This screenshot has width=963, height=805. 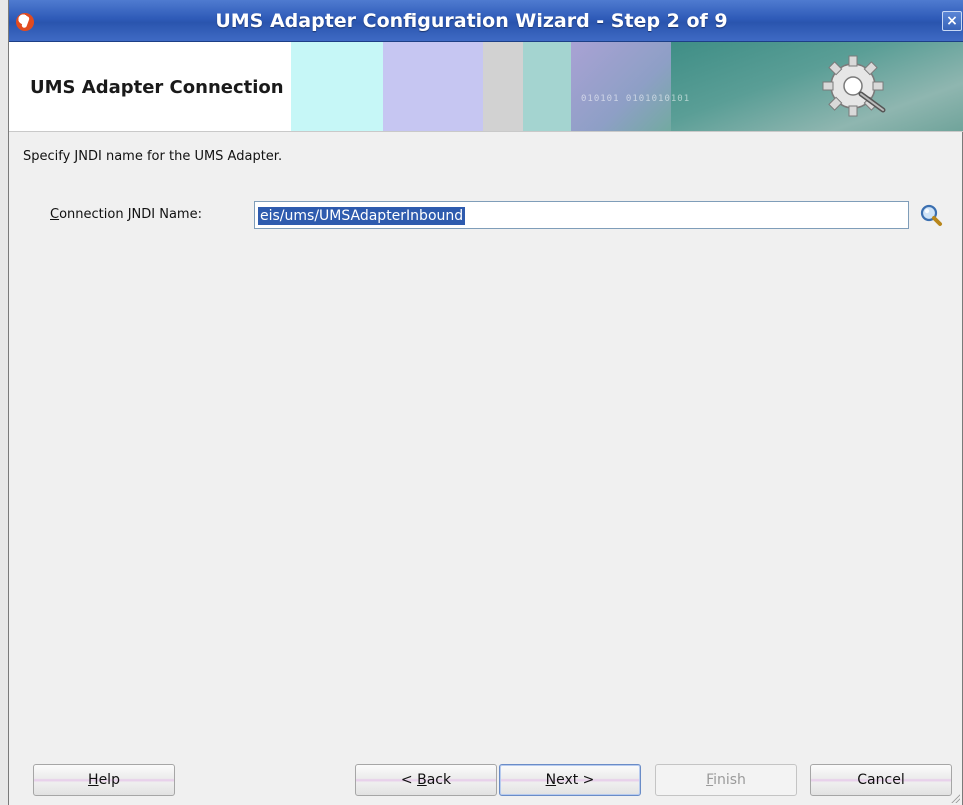 I want to click on next-label: ext >, so click(x=575, y=780).